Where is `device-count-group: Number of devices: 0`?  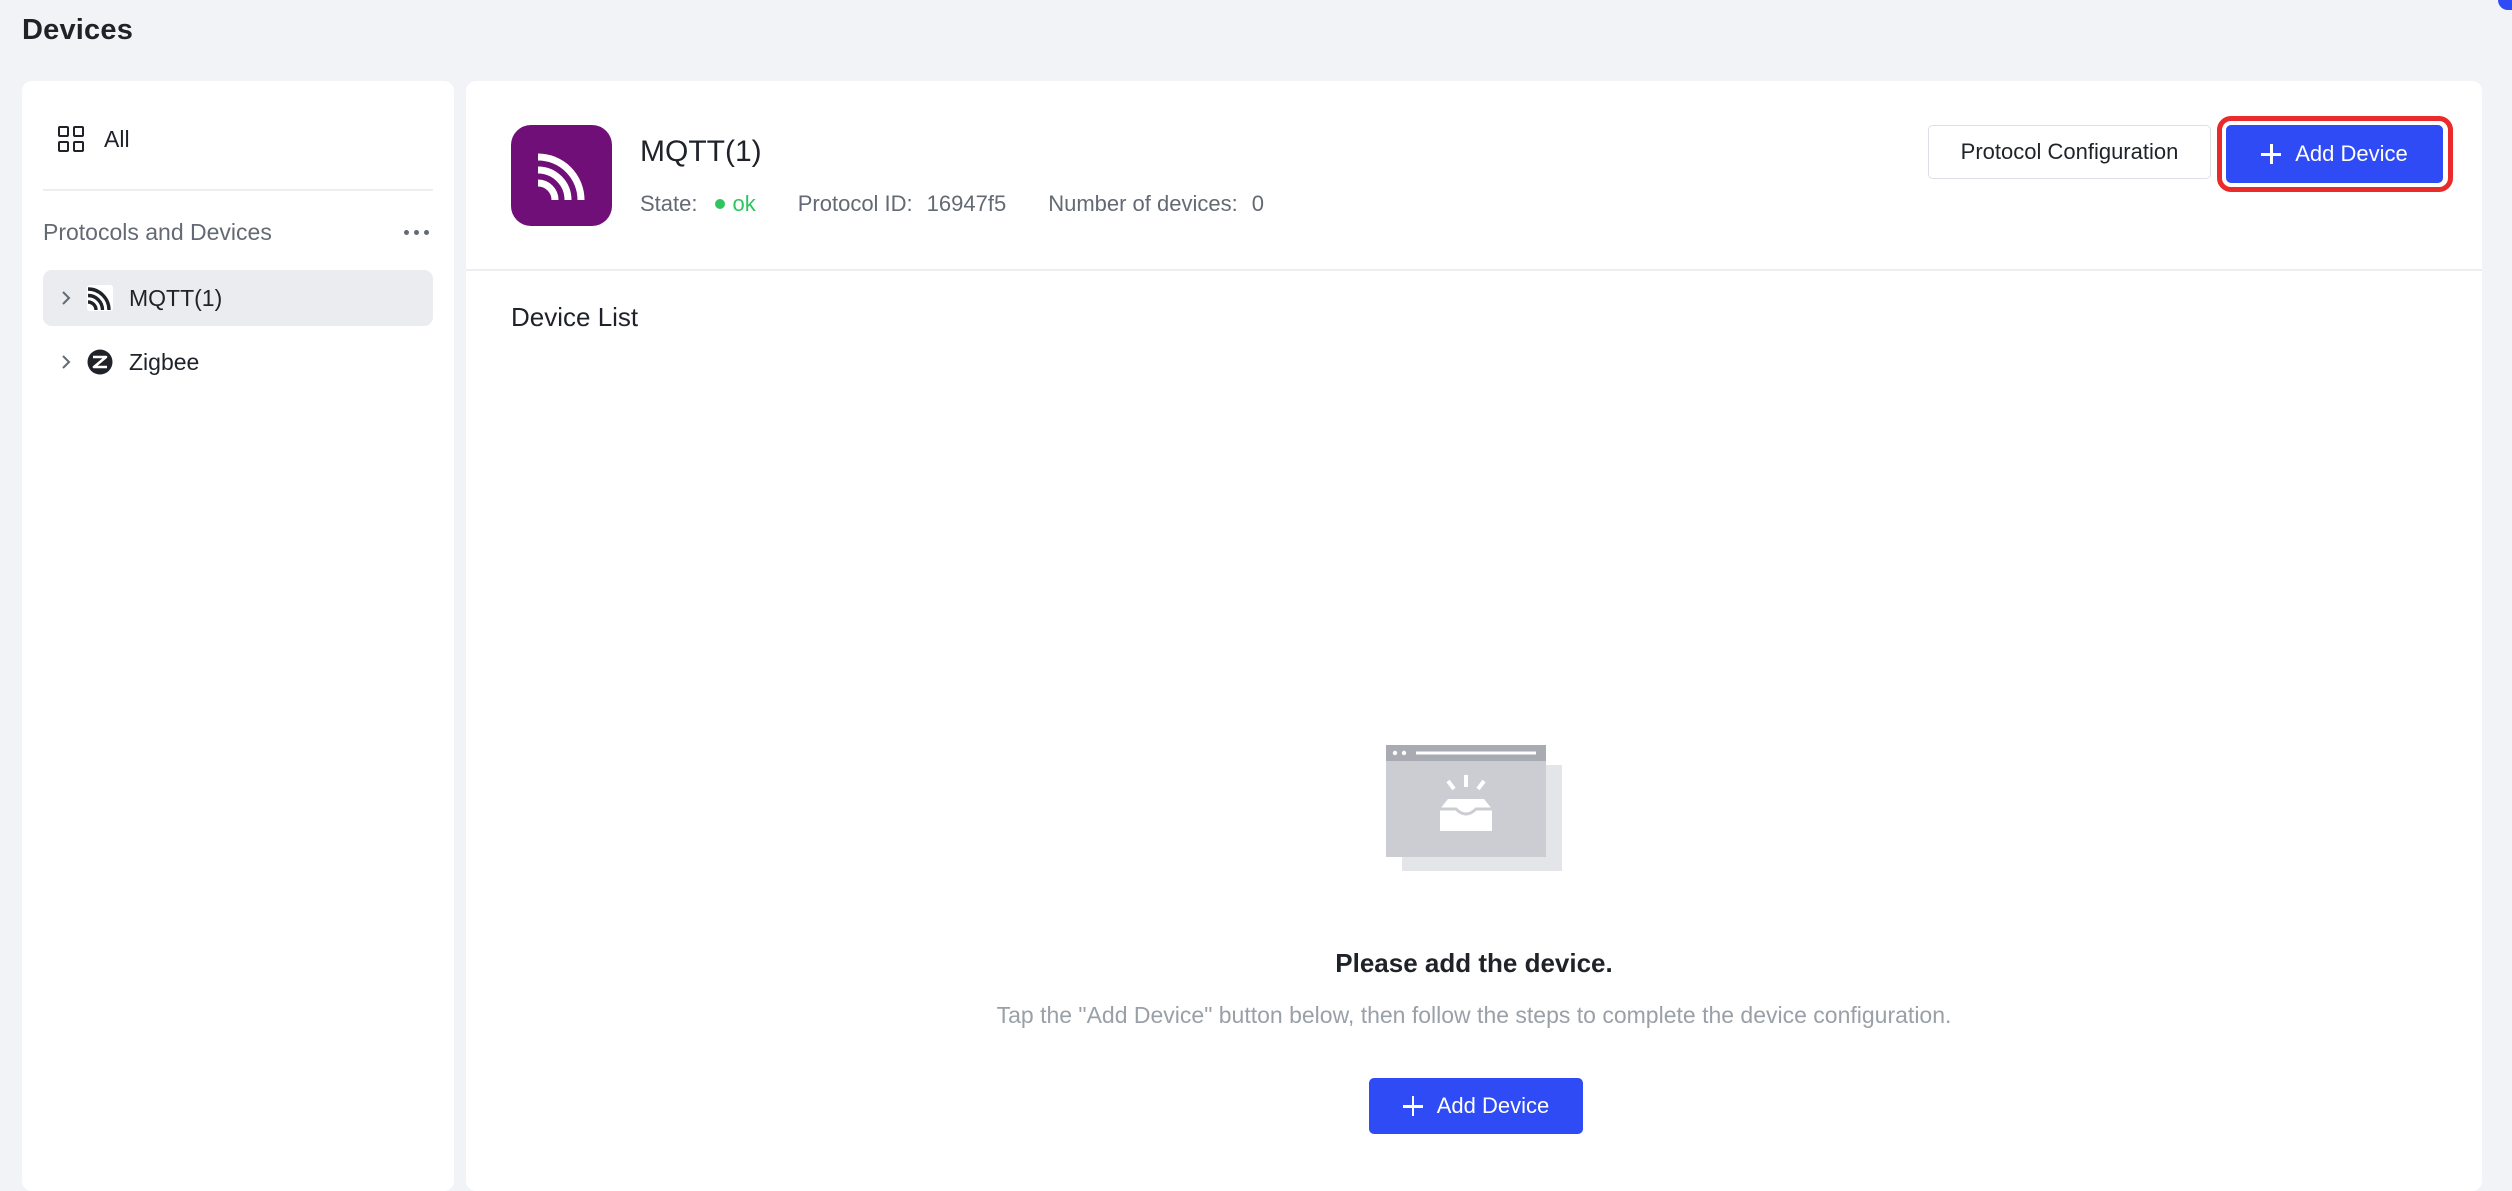 device-count-group: Number of devices: 0 is located at coordinates (1156, 204).